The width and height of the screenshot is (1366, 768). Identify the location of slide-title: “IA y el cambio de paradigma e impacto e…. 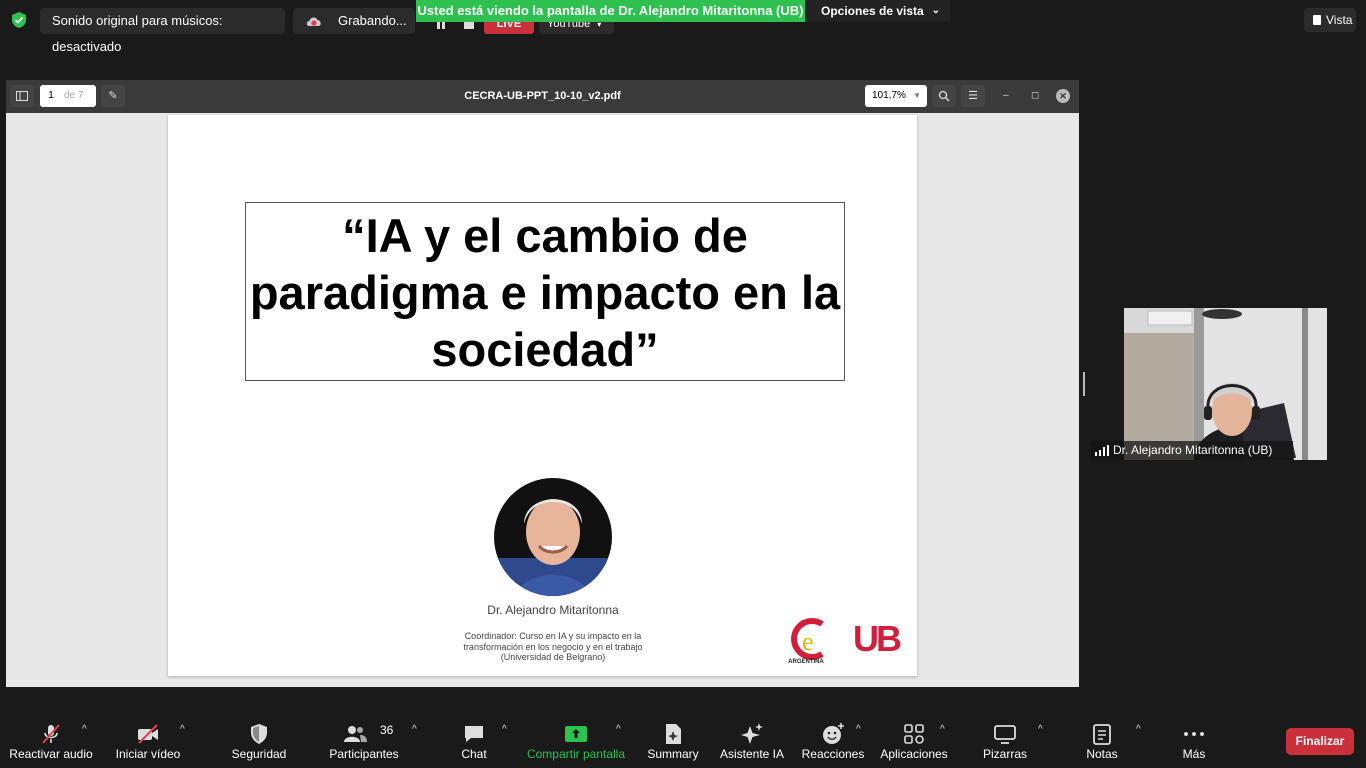
(545, 291).